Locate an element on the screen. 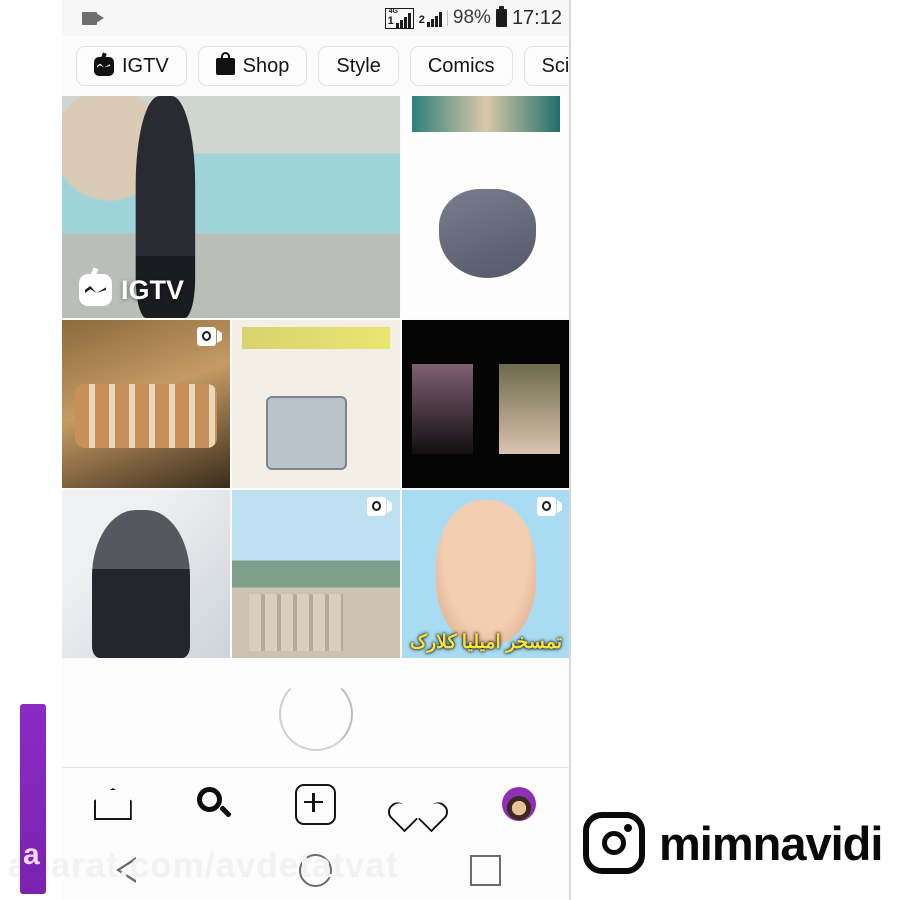 This screenshot has width=900, height=900. grid-row is located at coordinates (316, 404).